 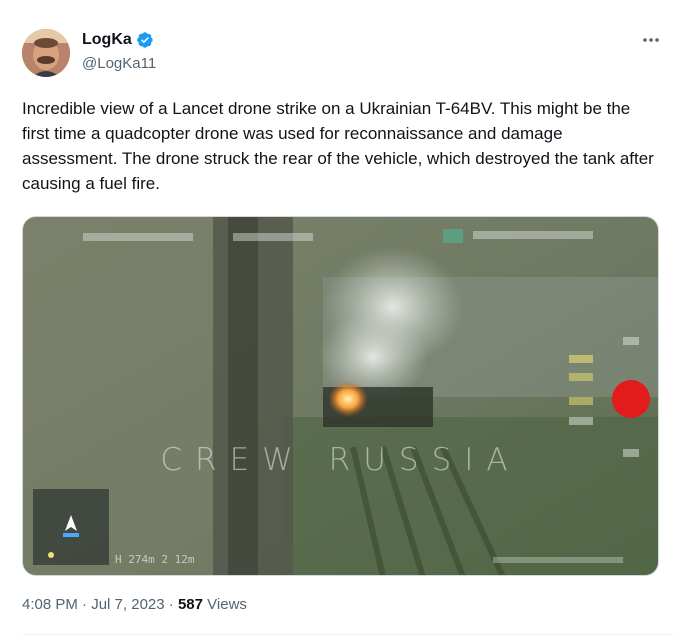 What do you see at coordinates (50, 604) in the screenshot?
I see `tweet-time: 4:08 PM` at bounding box center [50, 604].